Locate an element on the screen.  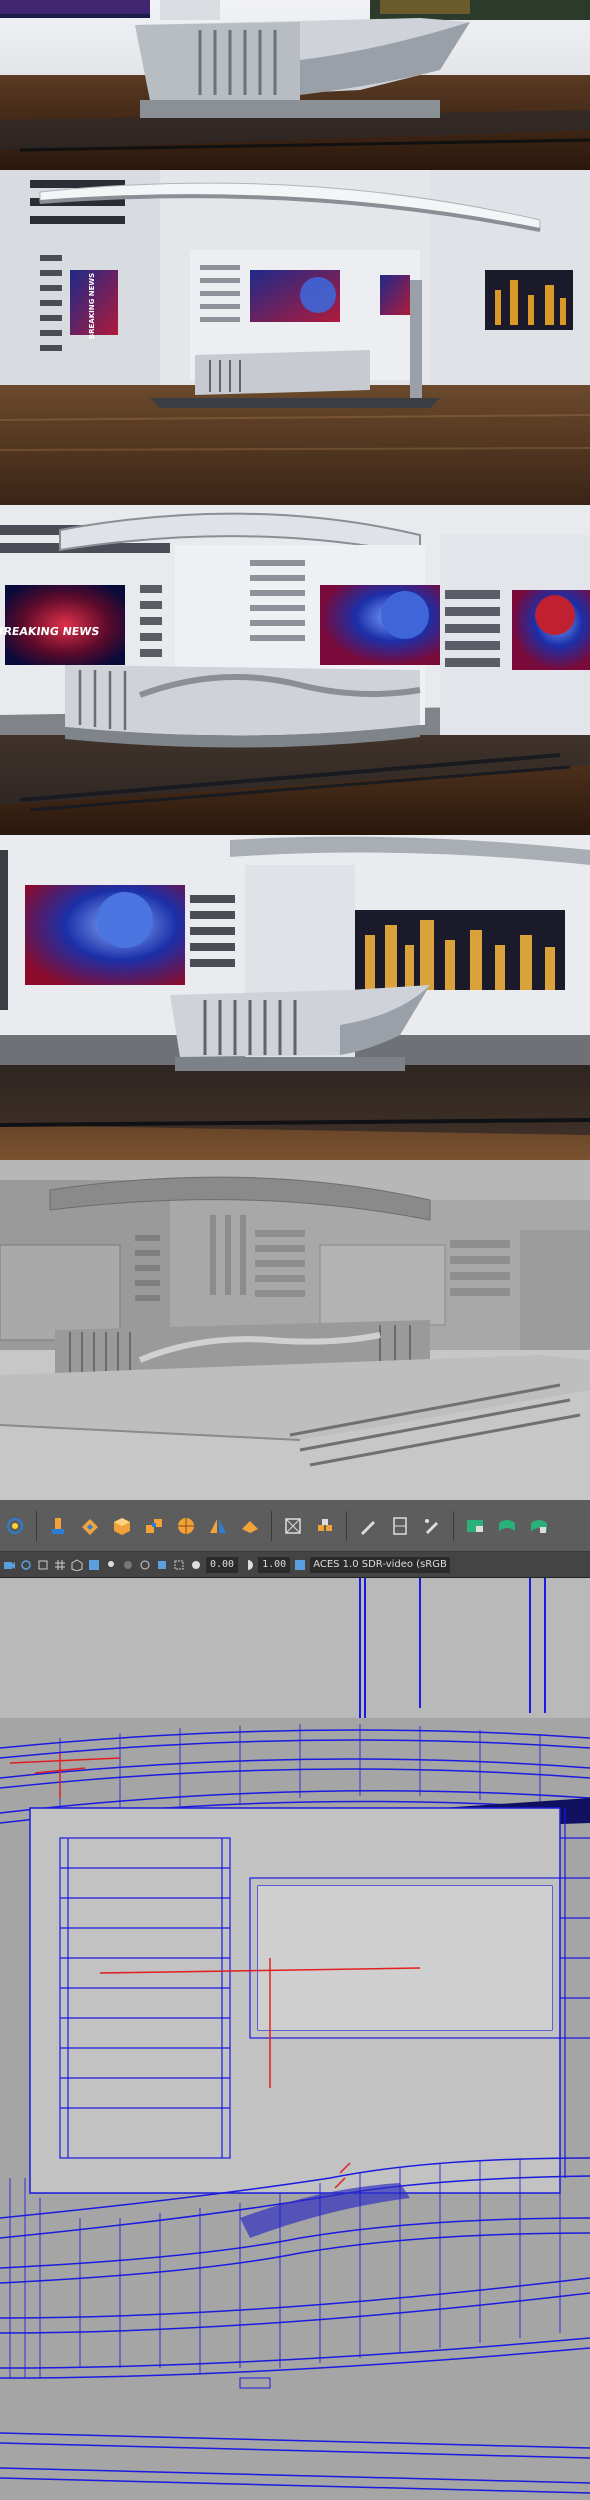
gamma-field: 1.00 is located at coordinates (274, 1564).